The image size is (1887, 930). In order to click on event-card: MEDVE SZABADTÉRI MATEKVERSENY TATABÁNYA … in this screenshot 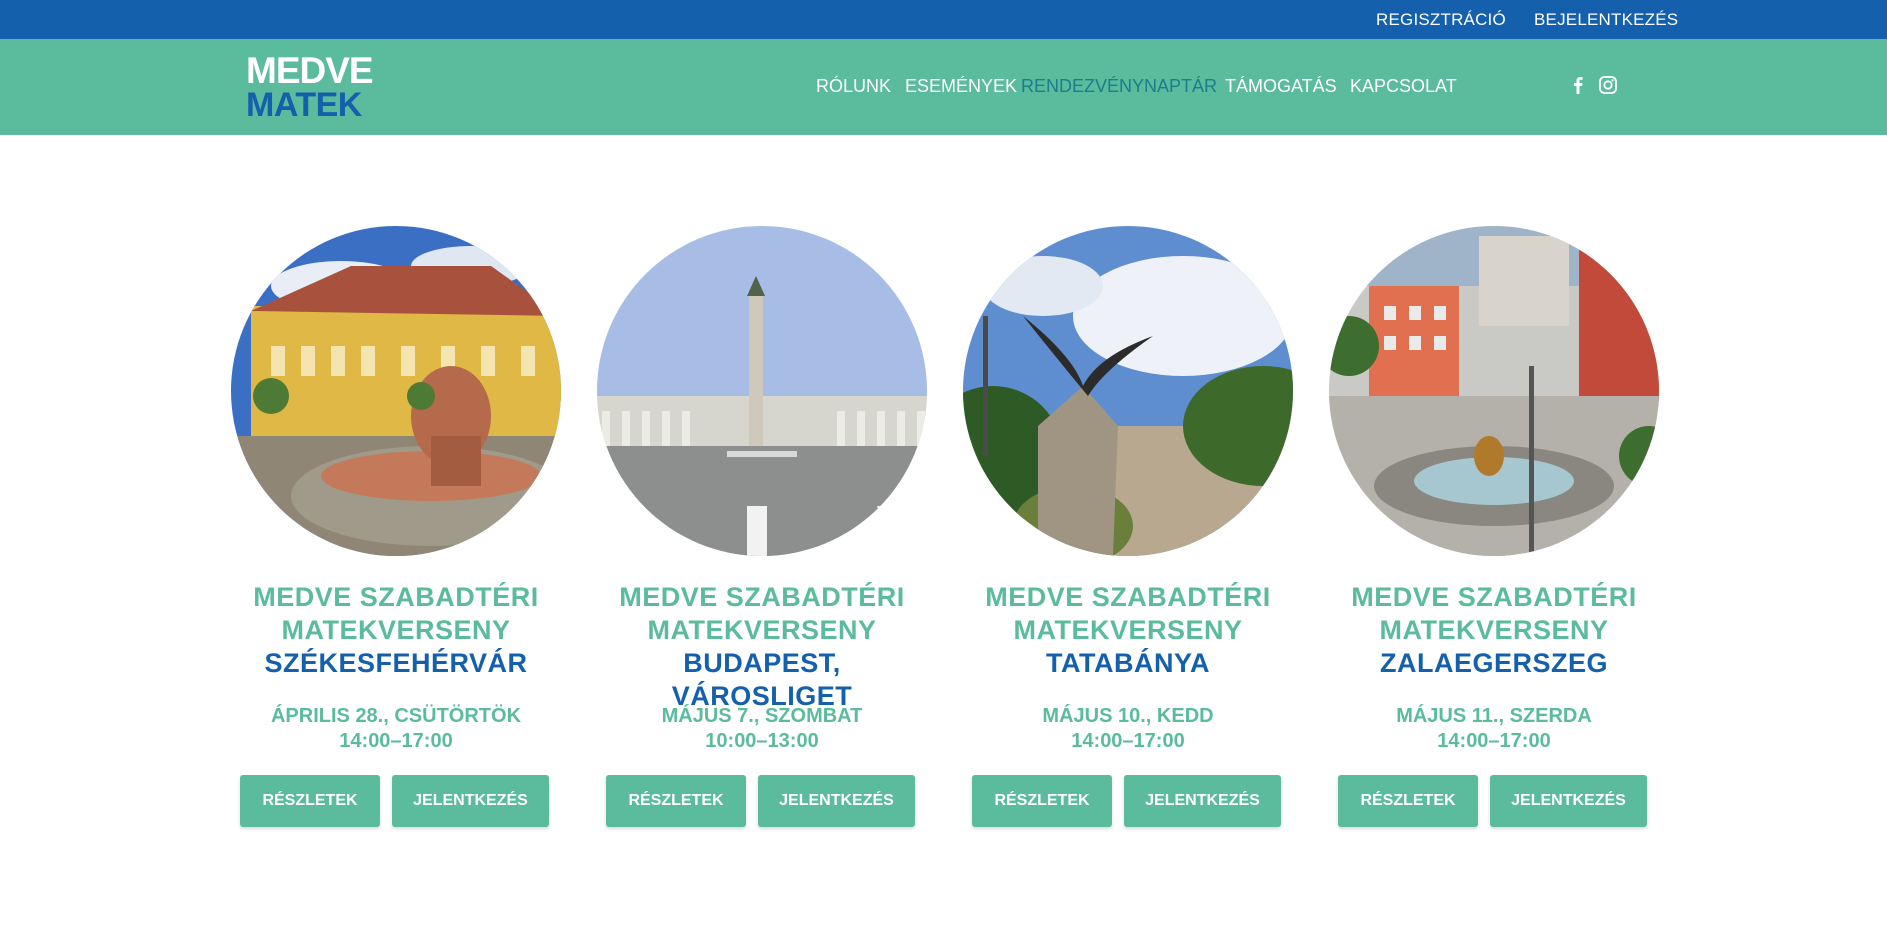, I will do `click(1128, 531)`.